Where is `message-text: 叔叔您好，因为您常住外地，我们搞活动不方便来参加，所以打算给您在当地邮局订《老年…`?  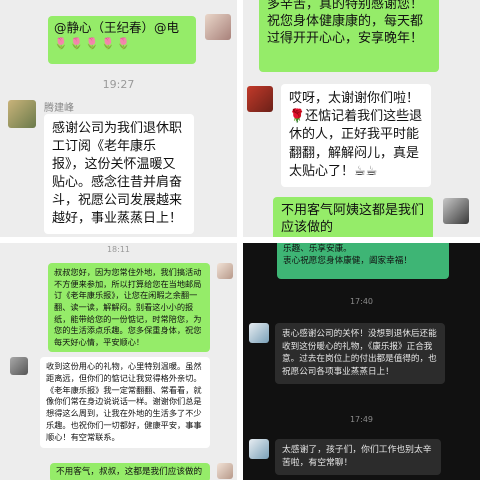 message-text: 叔叔您好，因为您常住外地，我们搞活动不方便来参加，所以打算给您在当地邮局订《老年… is located at coordinates (128, 307).